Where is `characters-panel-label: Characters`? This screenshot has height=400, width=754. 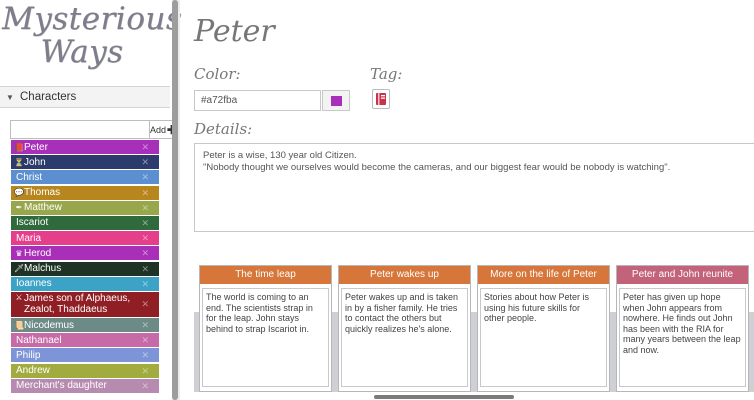
characters-panel-label: Characters is located at coordinates (48, 97).